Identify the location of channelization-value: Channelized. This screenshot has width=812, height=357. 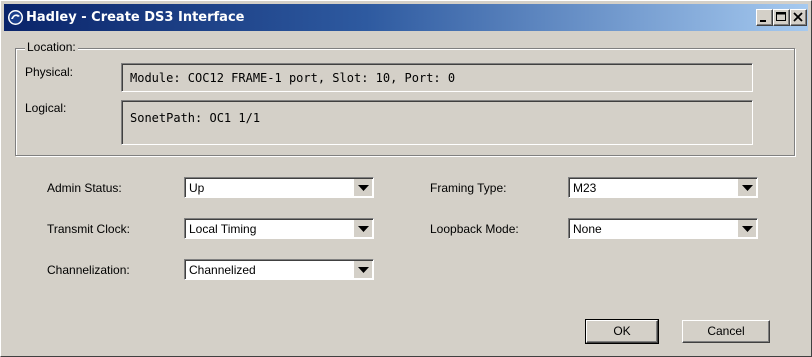
(222, 270).